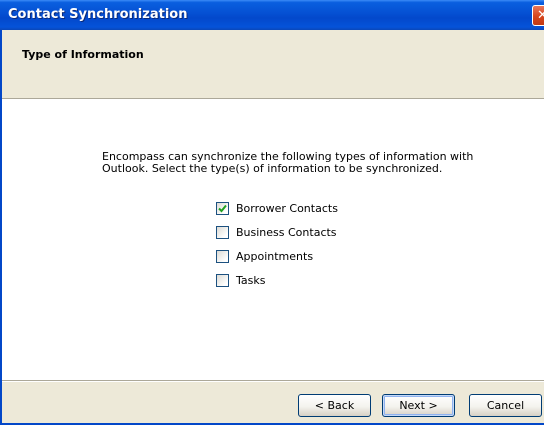 The height and width of the screenshot is (425, 544). Describe the element at coordinates (273, 99) in the screenshot. I see `header-divider` at that location.